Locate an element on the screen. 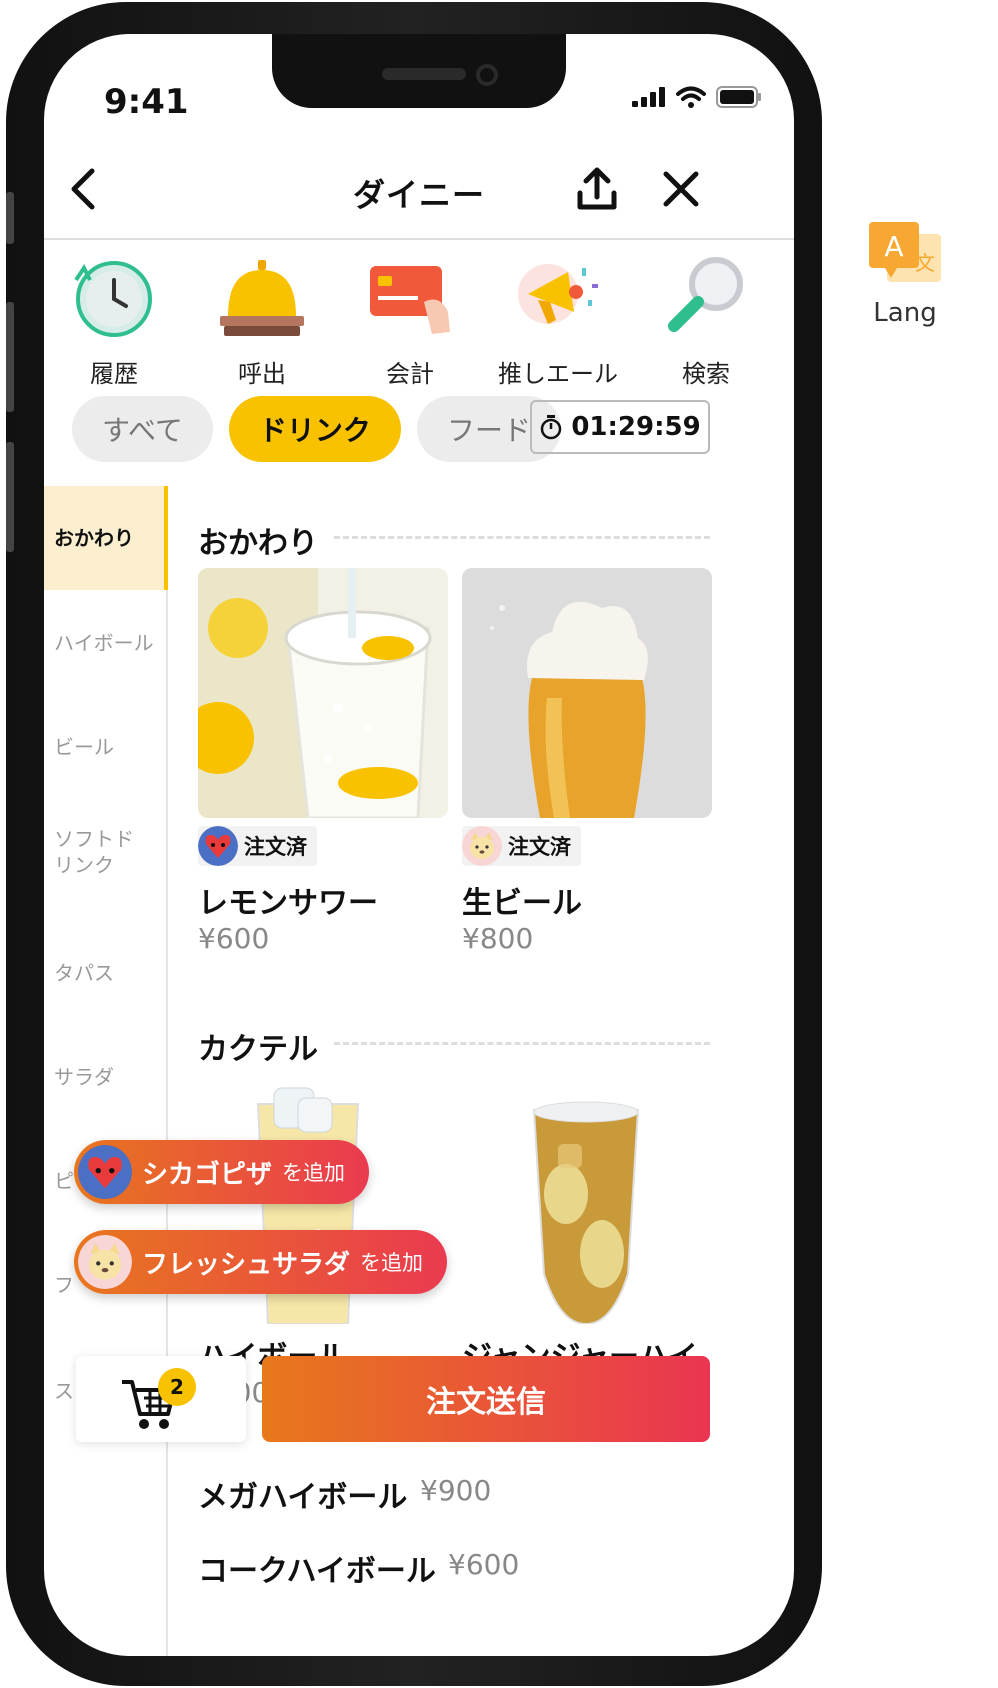 This screenshot has height=1688, width=998. sidebar-item-beer: ビール is located at coordinates (106, 747).